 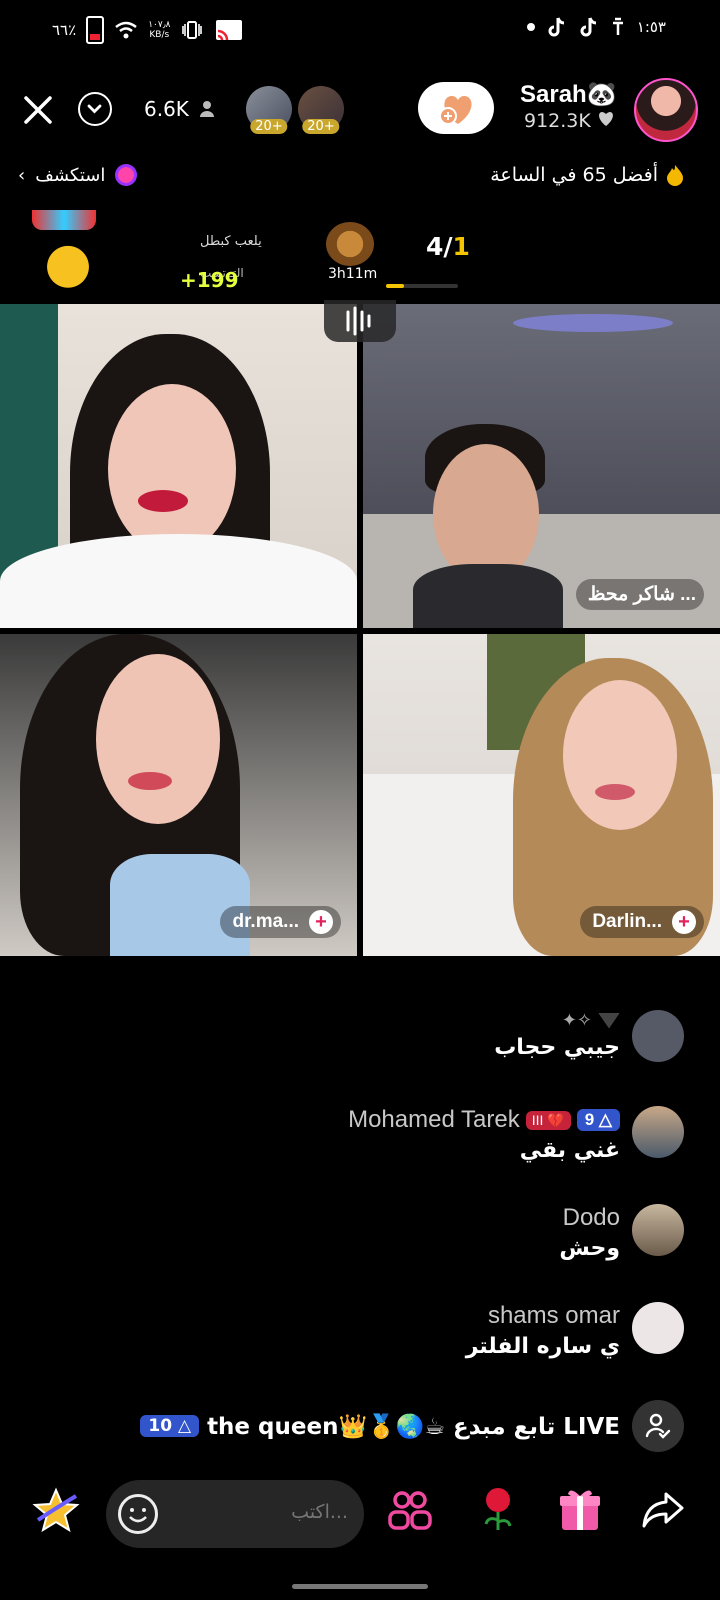 I want to click on host-name: Sarah🐼, so click(x=568, y=94).